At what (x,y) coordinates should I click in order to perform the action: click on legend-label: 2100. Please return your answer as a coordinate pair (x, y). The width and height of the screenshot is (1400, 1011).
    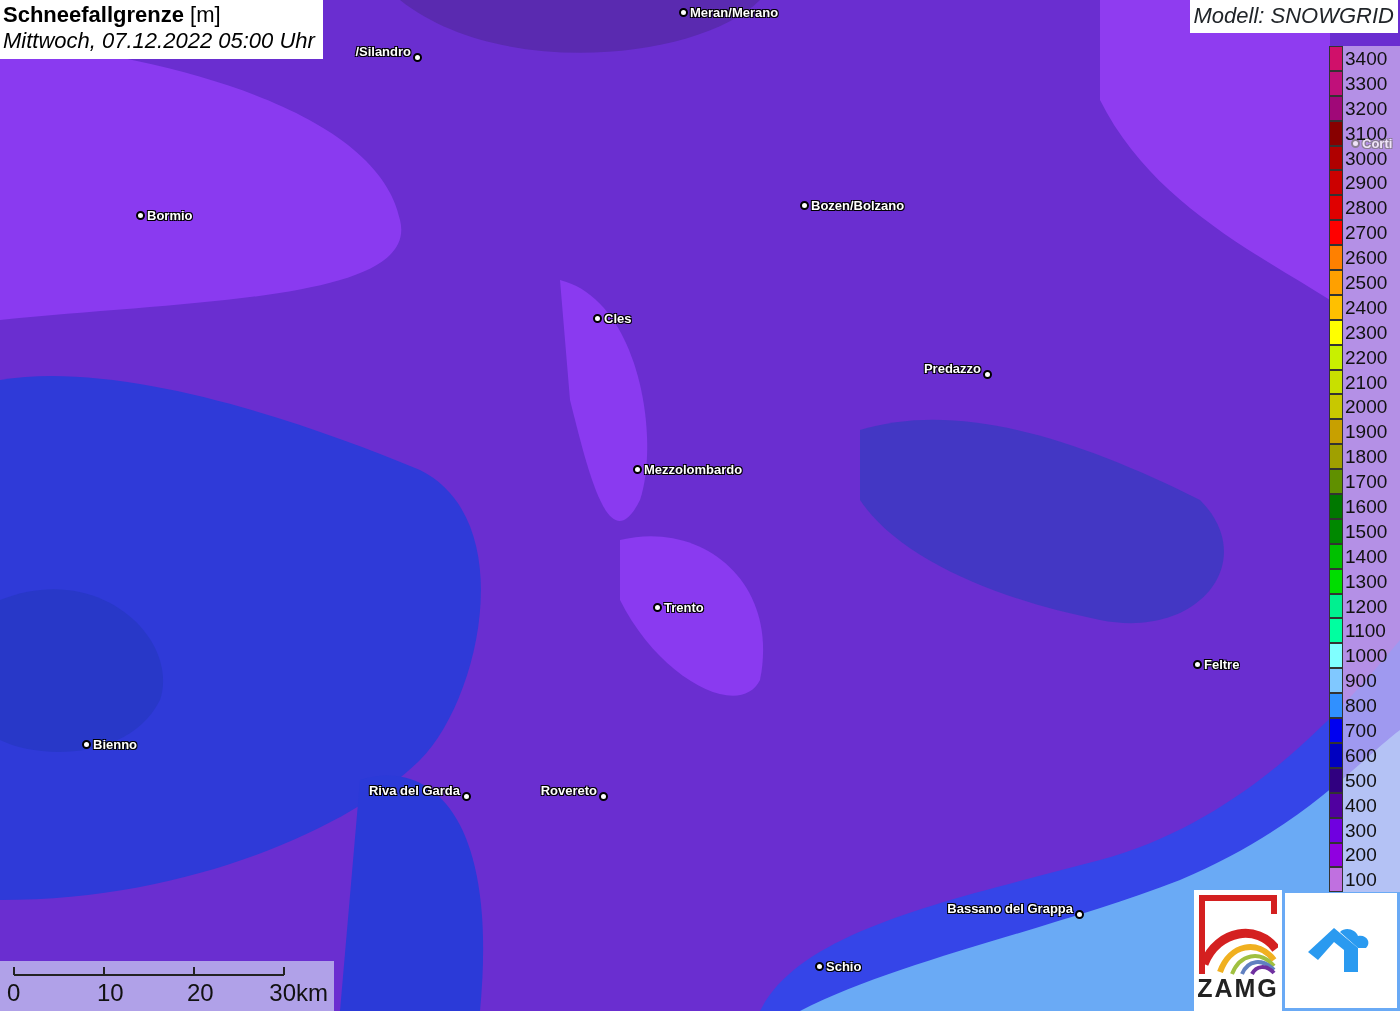
    Looking at the image, I should click on (1366, 382).